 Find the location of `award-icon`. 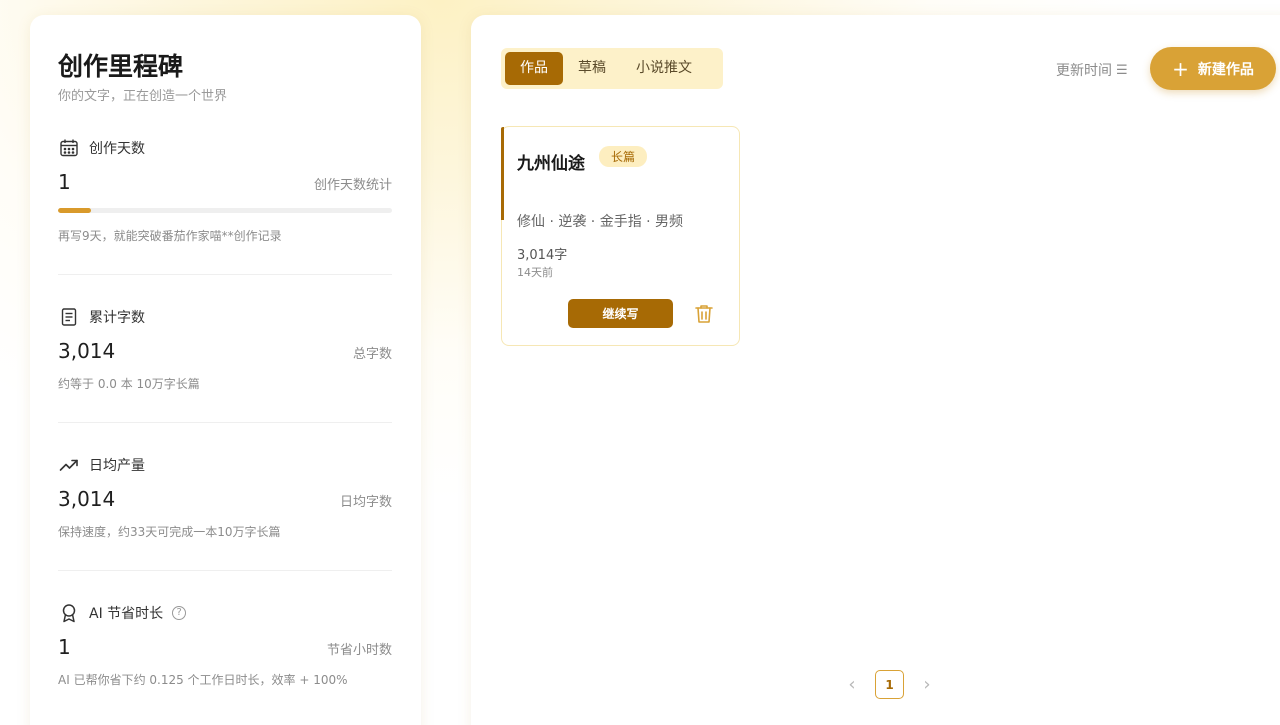

award-icon is located at coordinates (69, 613).